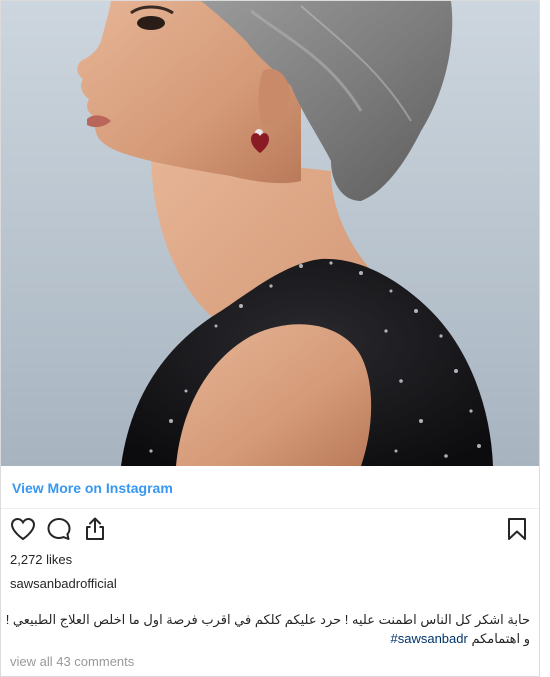 This screenshot has width=550, height=677. Describe the element at coordinates (270, 638) in the screenshot. I see `caption-line-2: و اهتمامكم #sawsanbadr` at that location.